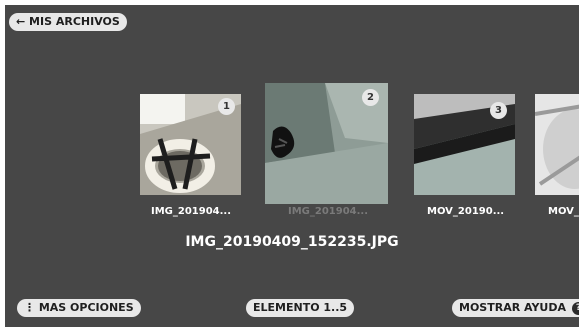  What do you see at coordinates (370, 97) in the screenshot?
I see `selection-order-badge: 2` at bounding box center [370, 97].